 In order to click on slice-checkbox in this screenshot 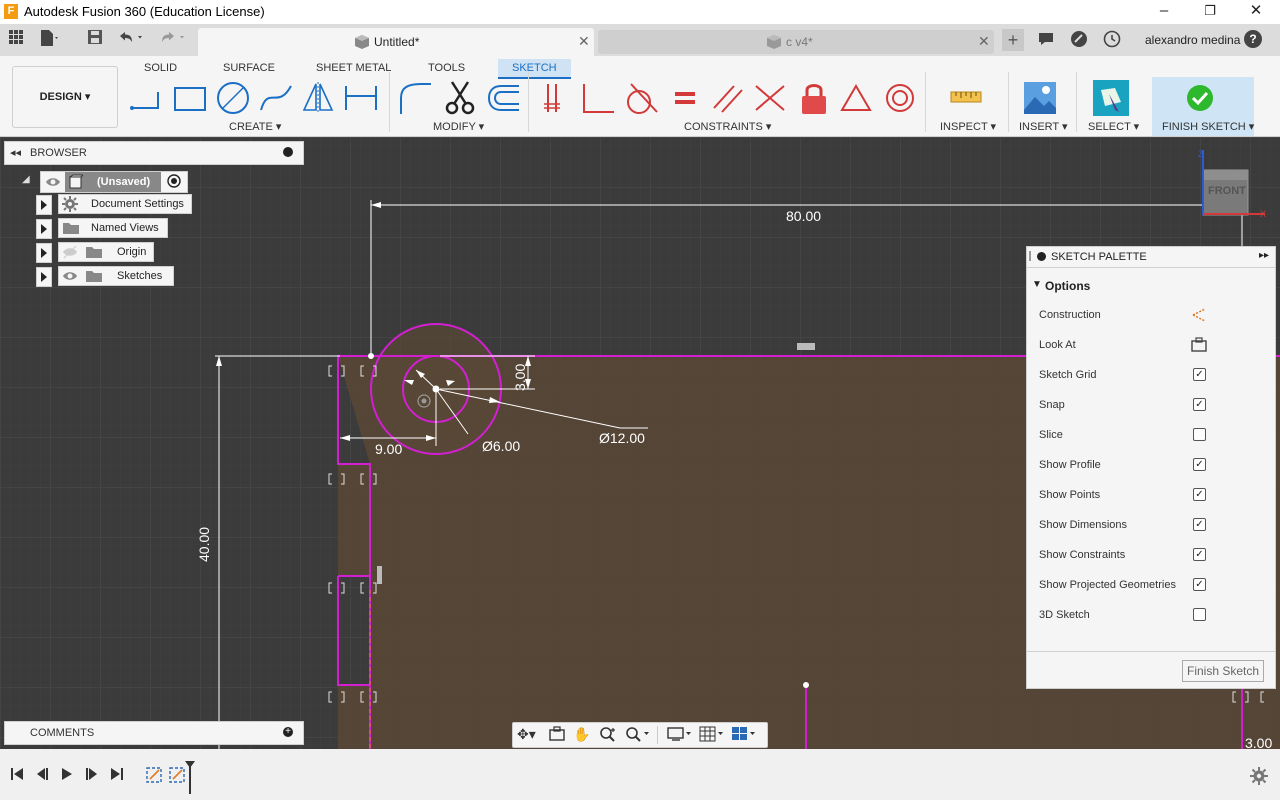, I will do `click(1199, 434)`.